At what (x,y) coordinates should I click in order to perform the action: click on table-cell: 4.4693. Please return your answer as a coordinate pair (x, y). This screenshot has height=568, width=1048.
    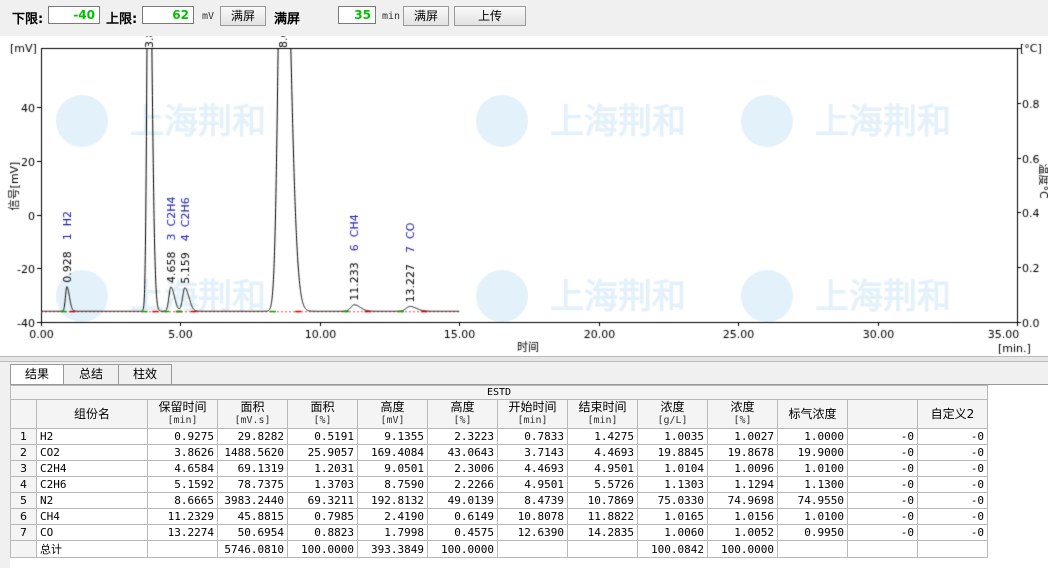
    Looking at the image, I should click on (532, 468).